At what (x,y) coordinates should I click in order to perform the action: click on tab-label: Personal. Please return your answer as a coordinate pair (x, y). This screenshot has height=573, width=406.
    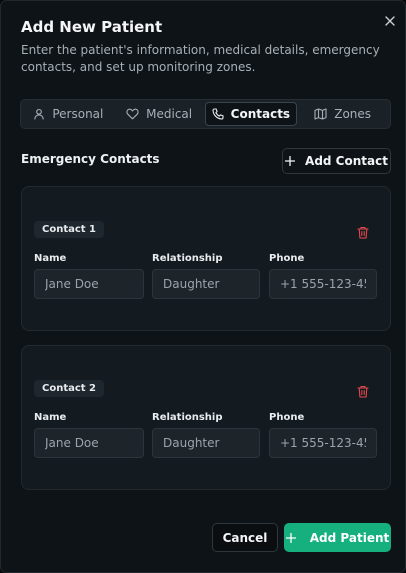
    Looking at the image, I should click on (78, 114).